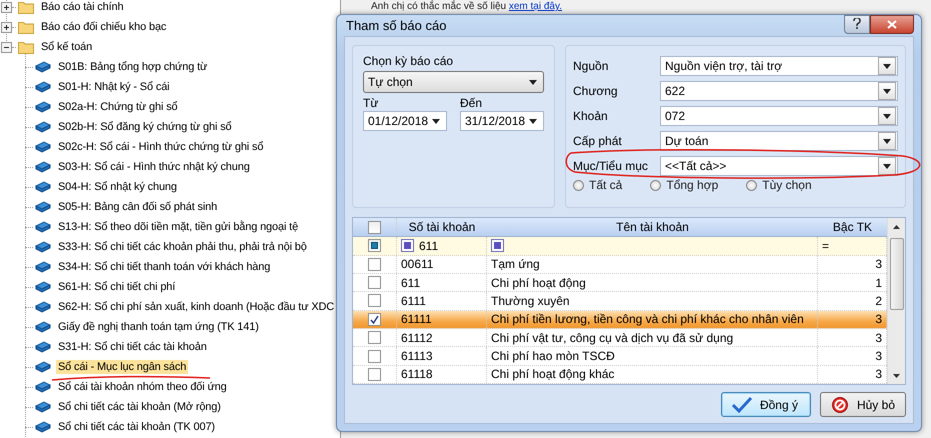 The image size is (931, 438). What do you see at coordinates (472, 103) in the screenshot?
I see `field-label: Đến` at bounding box center [472, 103].